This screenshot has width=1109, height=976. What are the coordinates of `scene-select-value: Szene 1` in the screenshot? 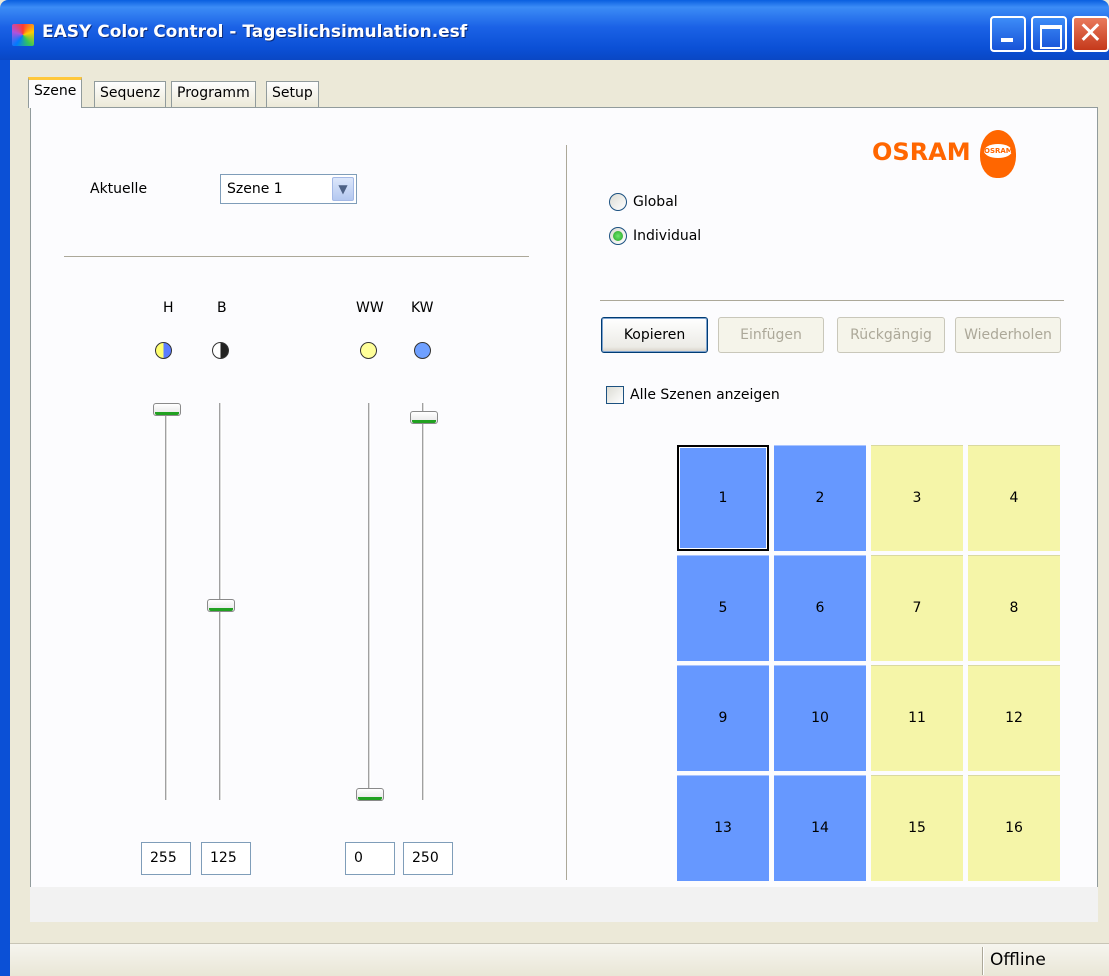 It's located at (255, 189).